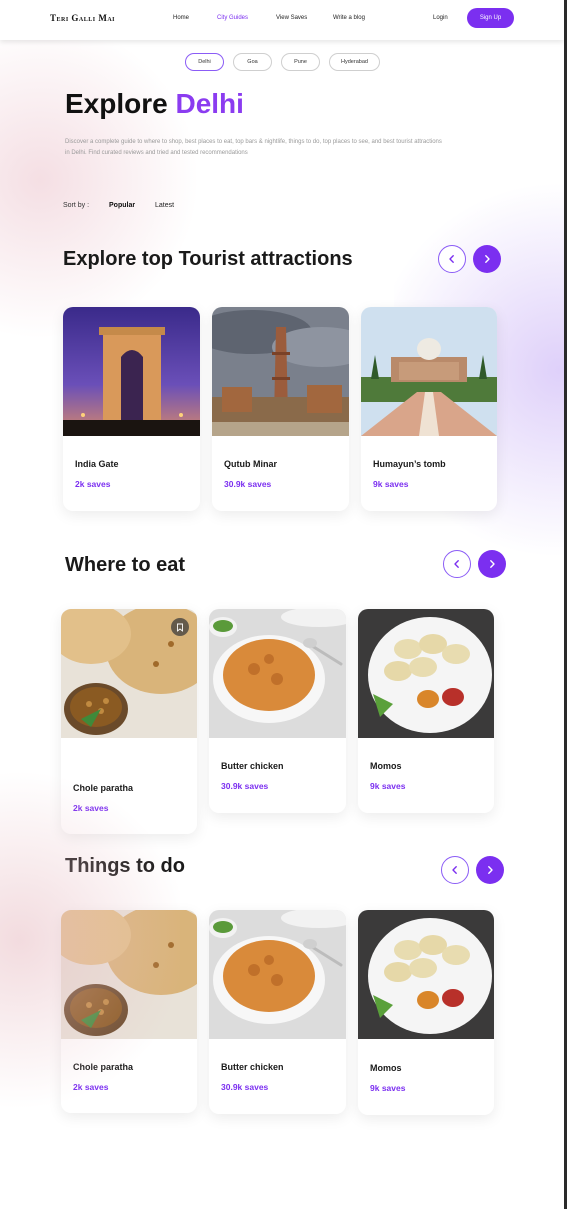  I want to click on things-prev-button, so click(455, 870).